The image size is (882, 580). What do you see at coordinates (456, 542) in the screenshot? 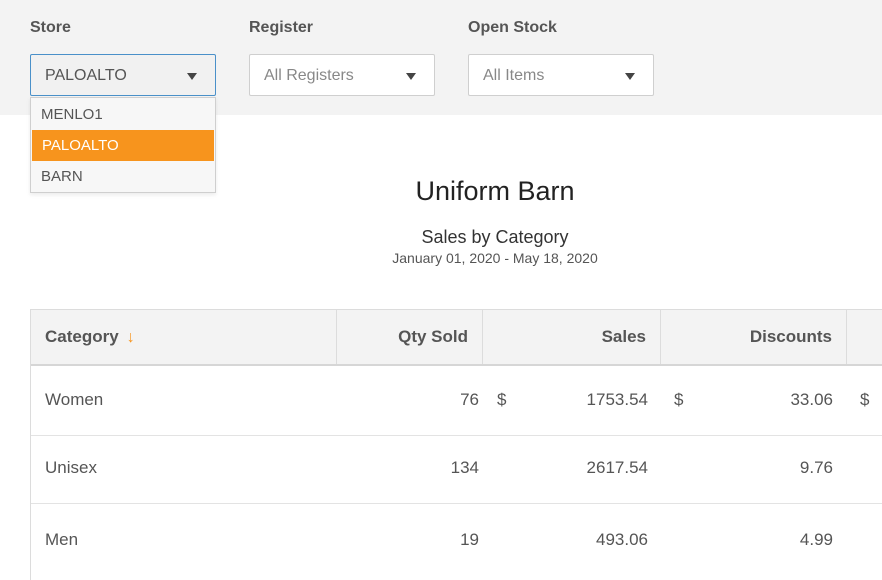
I see `table-row: Men 19 493.06 4.99` at bounding box center [456, 542].